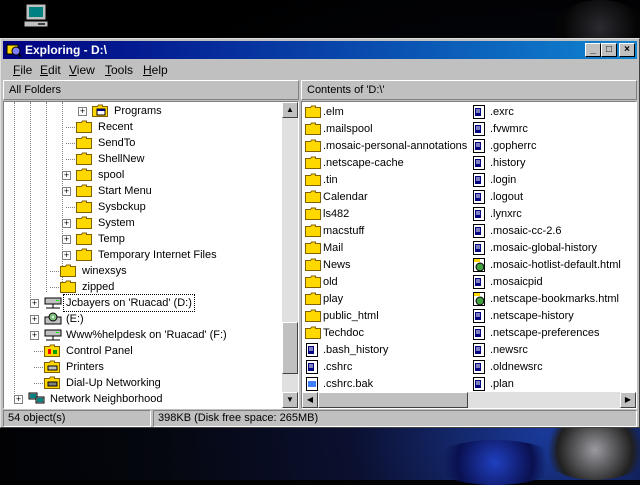 This screenshot has height=485, width=640. Describe the element at coordinates (155, 70) in the screenshot. I see `menu-help: Help` at that location.